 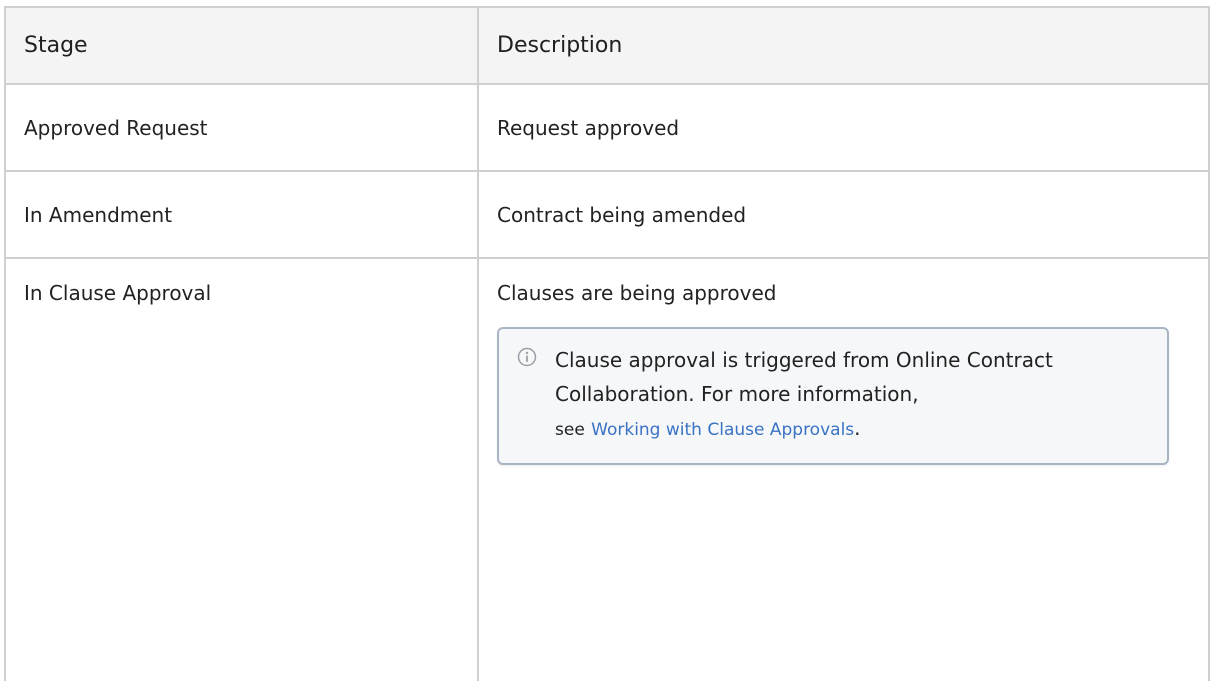 What do you see at coordinates (637, 293) in the screenshot?
I see `description-text: Clauses are being approved` at bounding box center [637, 293].